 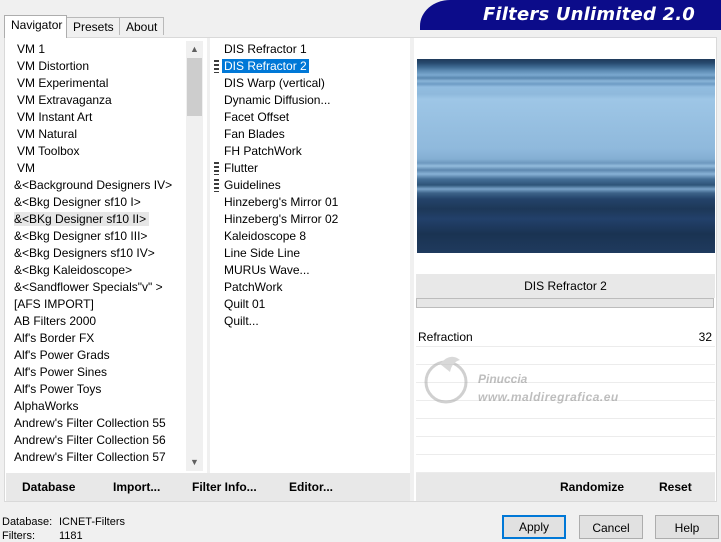 What do you see at coordinates (97, 457) in the screenshot?
I see `category-item: Andrew's Filter Collection 57` at bounding box center [97, 457].